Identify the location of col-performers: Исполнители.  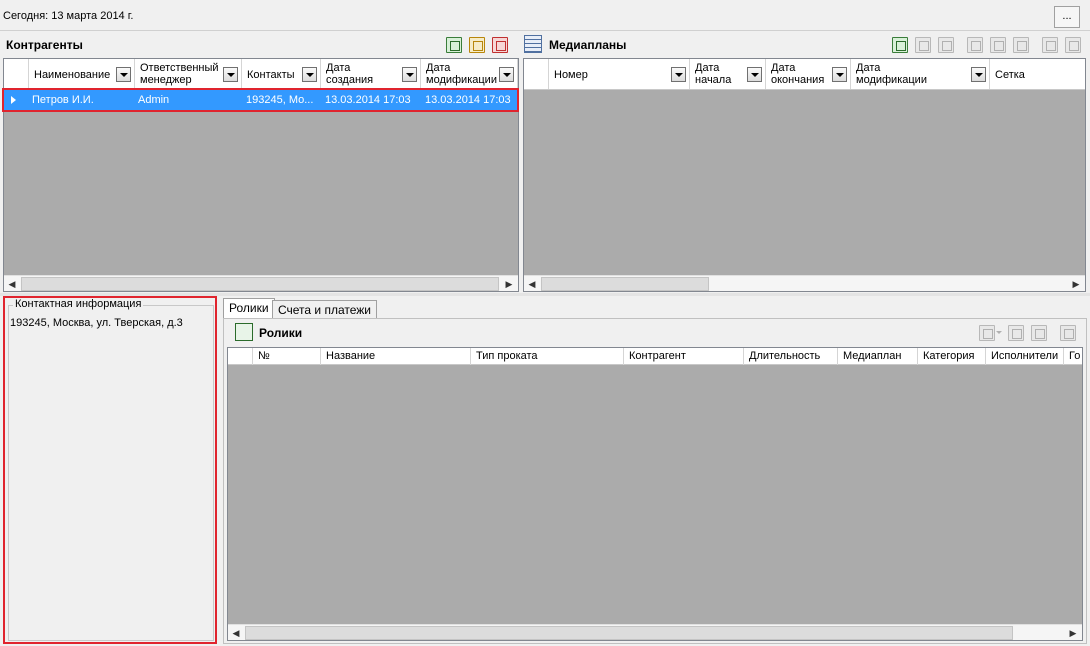
(1025, 356).